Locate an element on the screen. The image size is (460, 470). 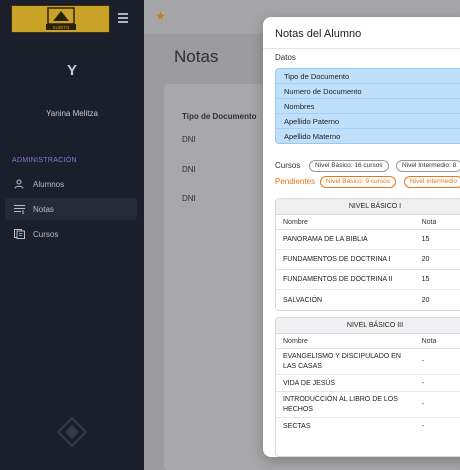
sidebar-item-cursos: Cursos is located at coordinates (71, 234).